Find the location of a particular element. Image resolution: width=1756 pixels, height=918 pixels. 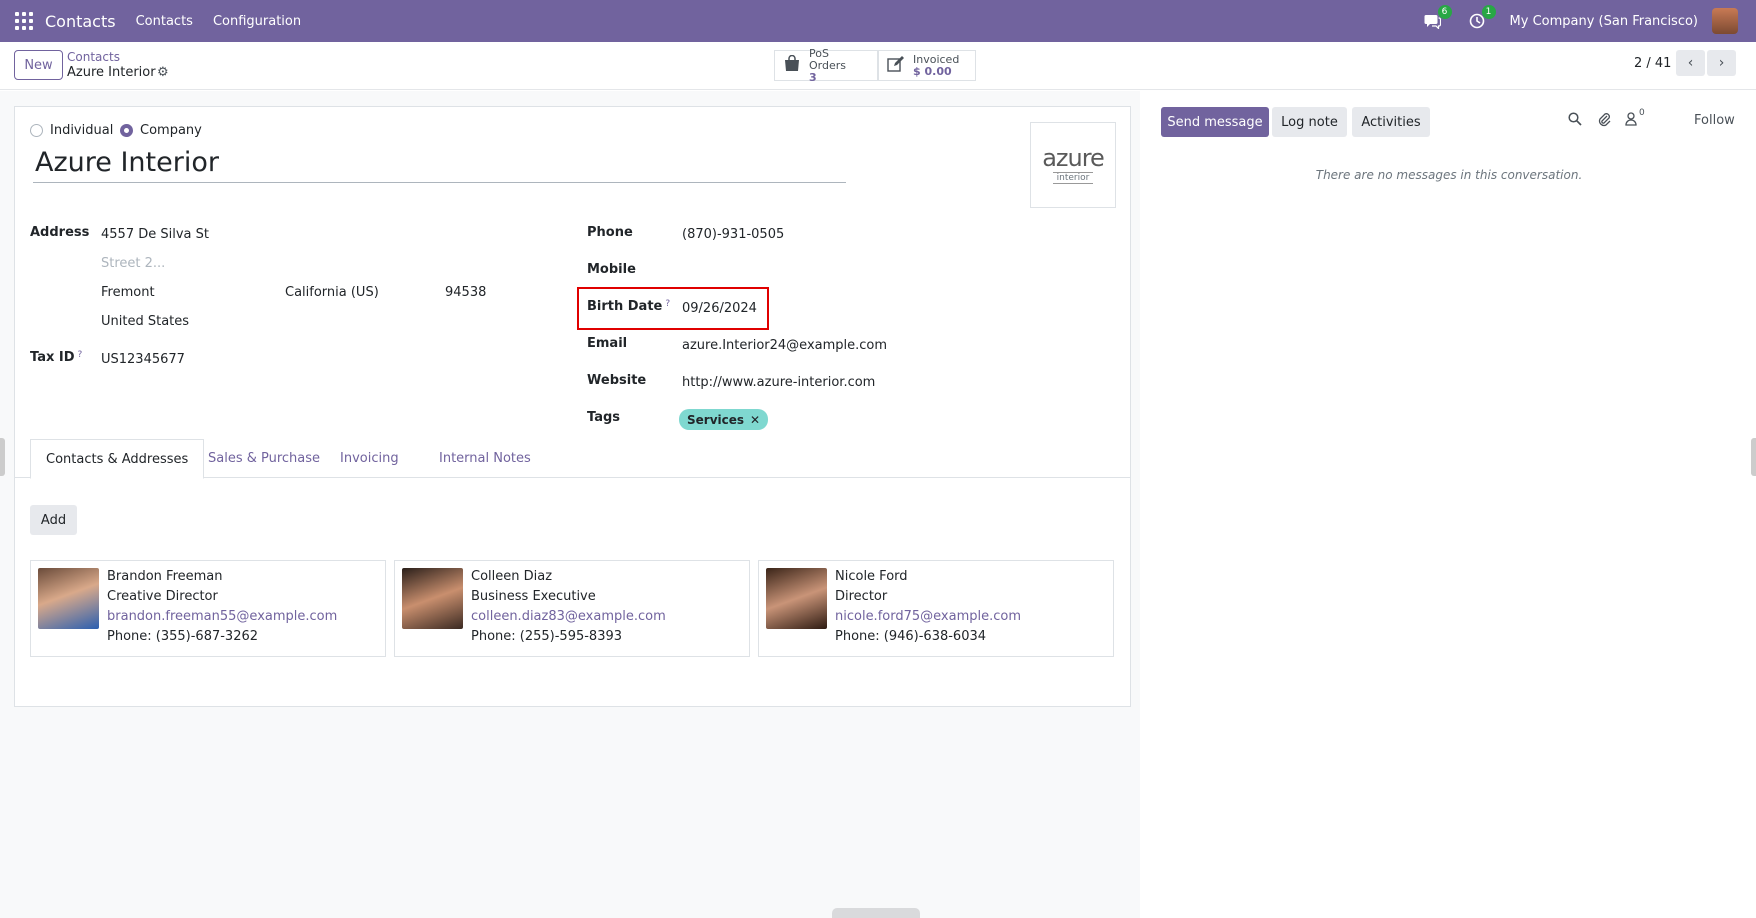

help-icon: ? is located at coordinates (80, 355).